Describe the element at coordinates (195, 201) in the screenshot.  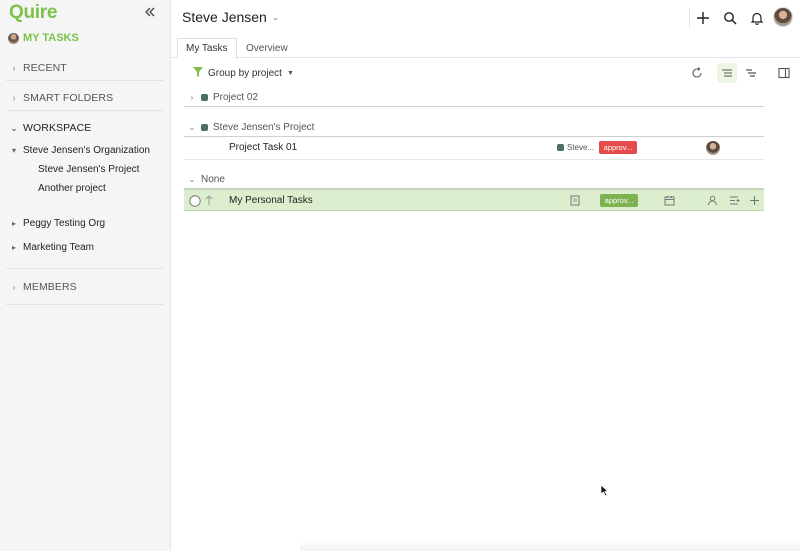
I see `complete-checkbox-icon` at that location.